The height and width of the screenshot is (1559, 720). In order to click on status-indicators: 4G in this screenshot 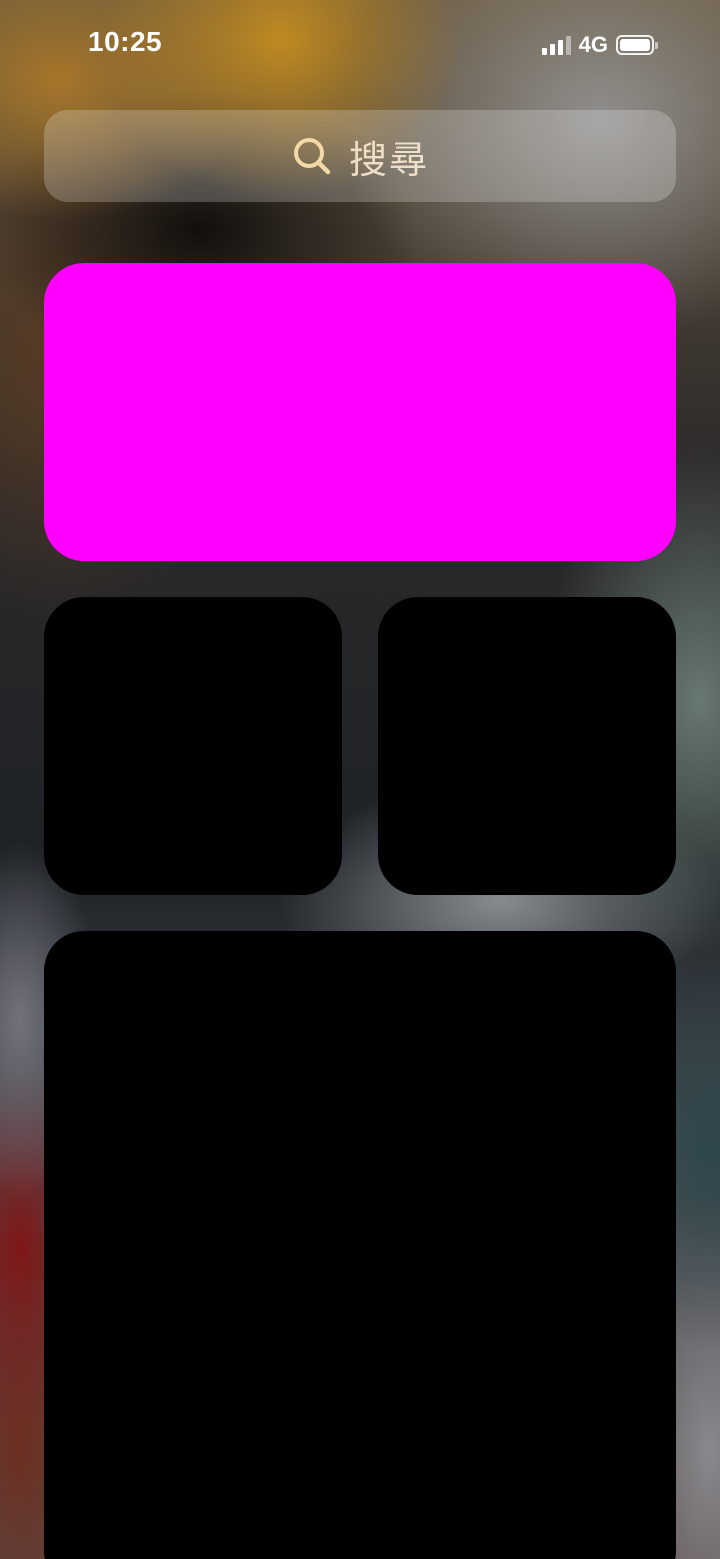, I will do `click(599, 45)`.